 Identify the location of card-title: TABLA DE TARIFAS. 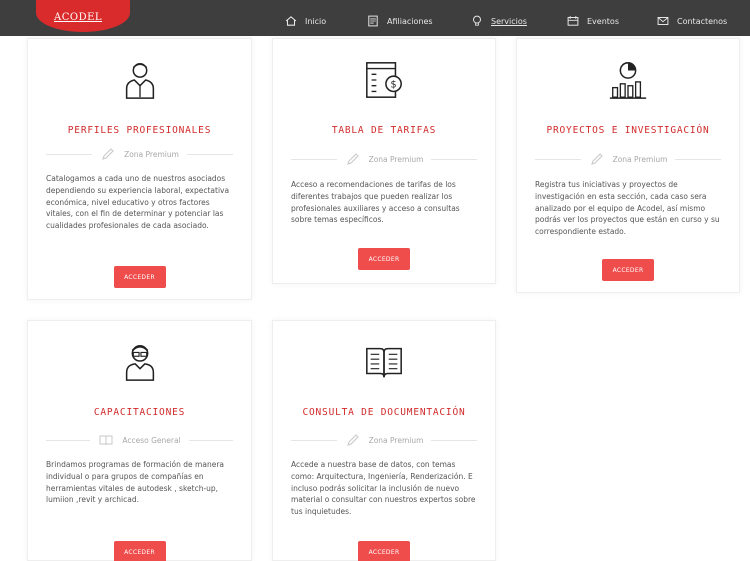
(384, 130).